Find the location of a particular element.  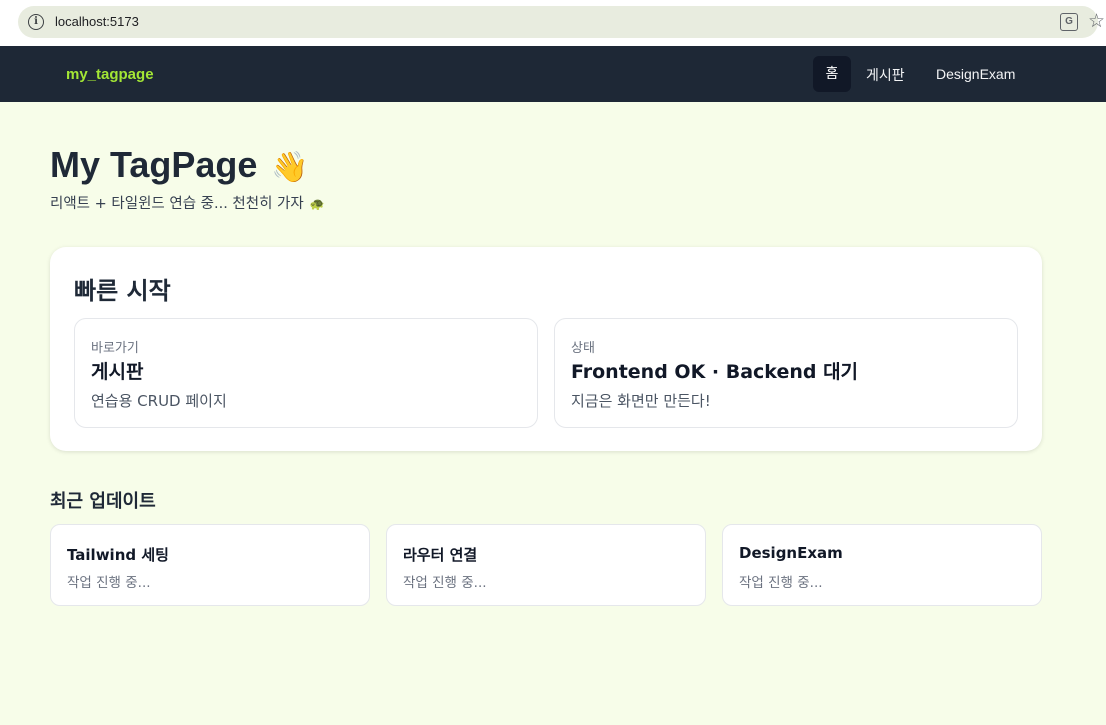

page-title-text: My TagPage is located at coordinates (154, 164).